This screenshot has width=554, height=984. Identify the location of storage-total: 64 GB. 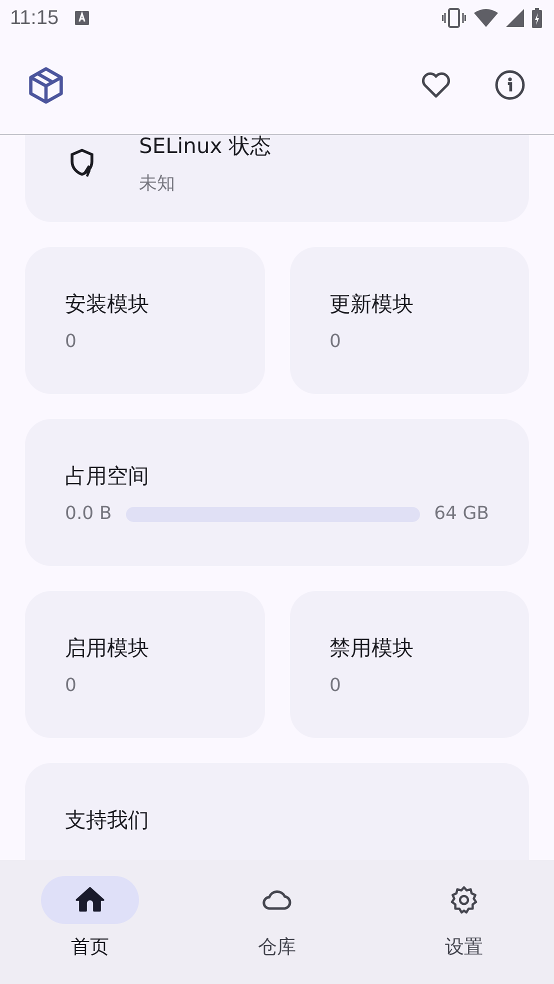
(461, 514).